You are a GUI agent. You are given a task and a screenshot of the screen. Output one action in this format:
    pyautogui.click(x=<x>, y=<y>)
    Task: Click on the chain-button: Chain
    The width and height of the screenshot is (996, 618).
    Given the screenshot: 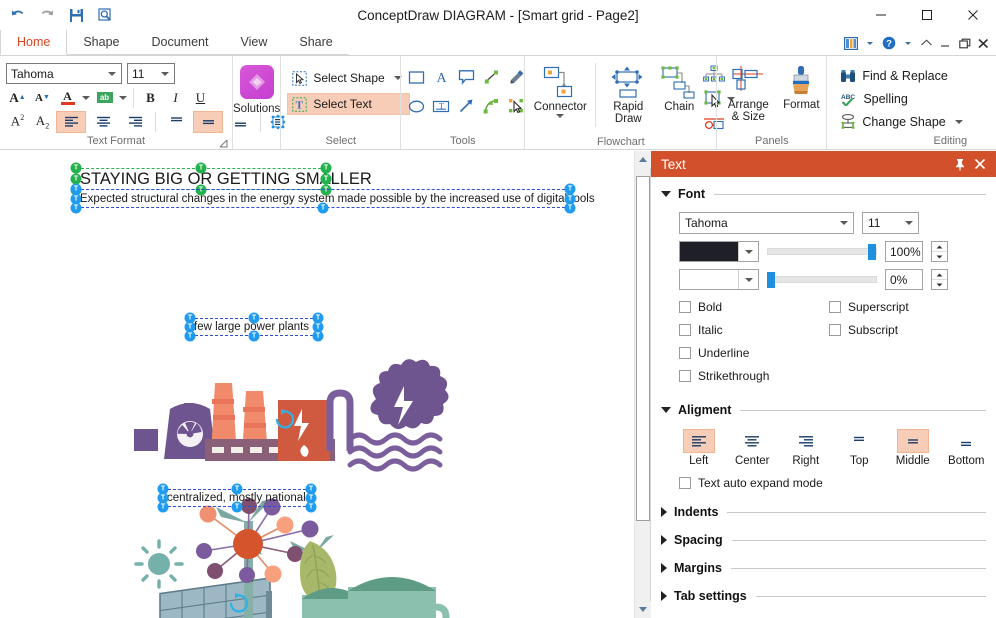 What is the action you would take?
    pyautogui.click(x=679, y=87)
    